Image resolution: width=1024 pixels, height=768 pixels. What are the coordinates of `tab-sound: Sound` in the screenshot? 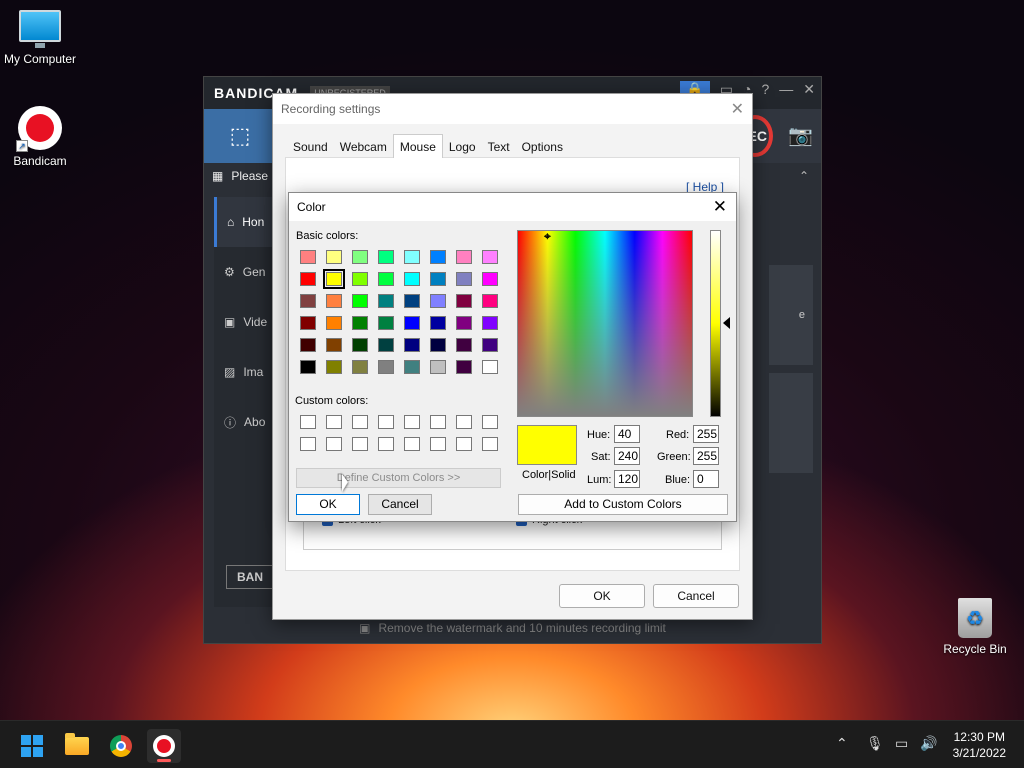 It's located at (310, 147).